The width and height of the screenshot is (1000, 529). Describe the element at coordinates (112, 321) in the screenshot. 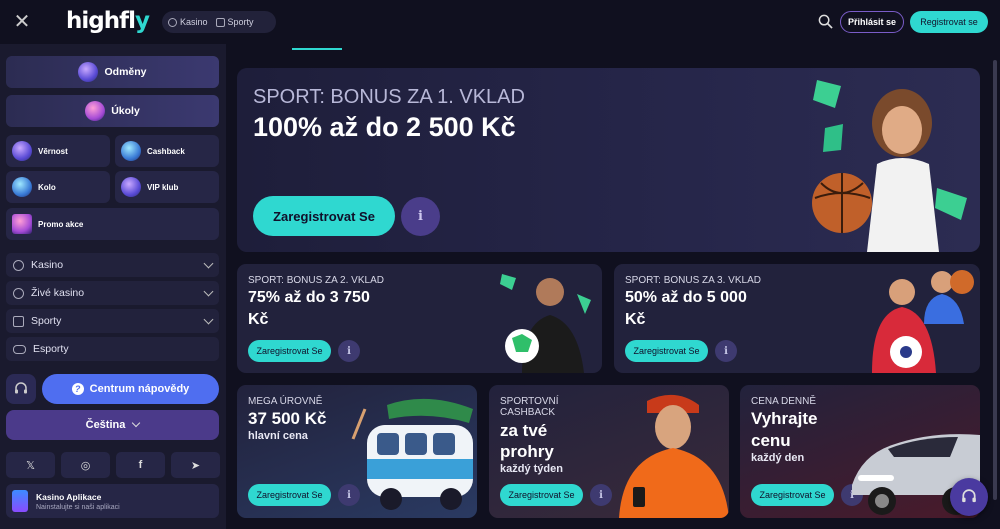

I see `sidebar-item-sports: Sporty` at that location.